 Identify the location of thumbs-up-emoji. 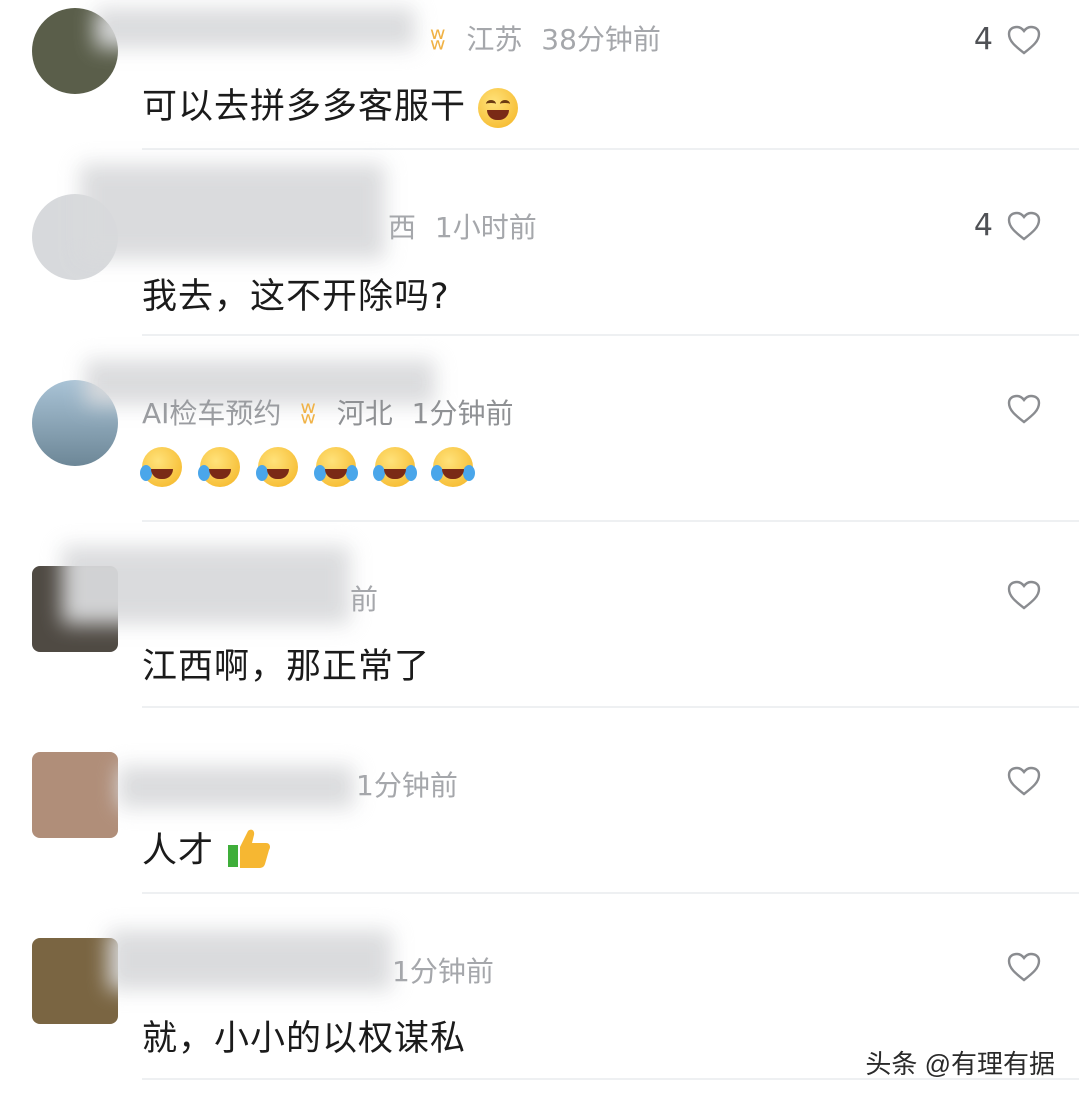
(249, 852).